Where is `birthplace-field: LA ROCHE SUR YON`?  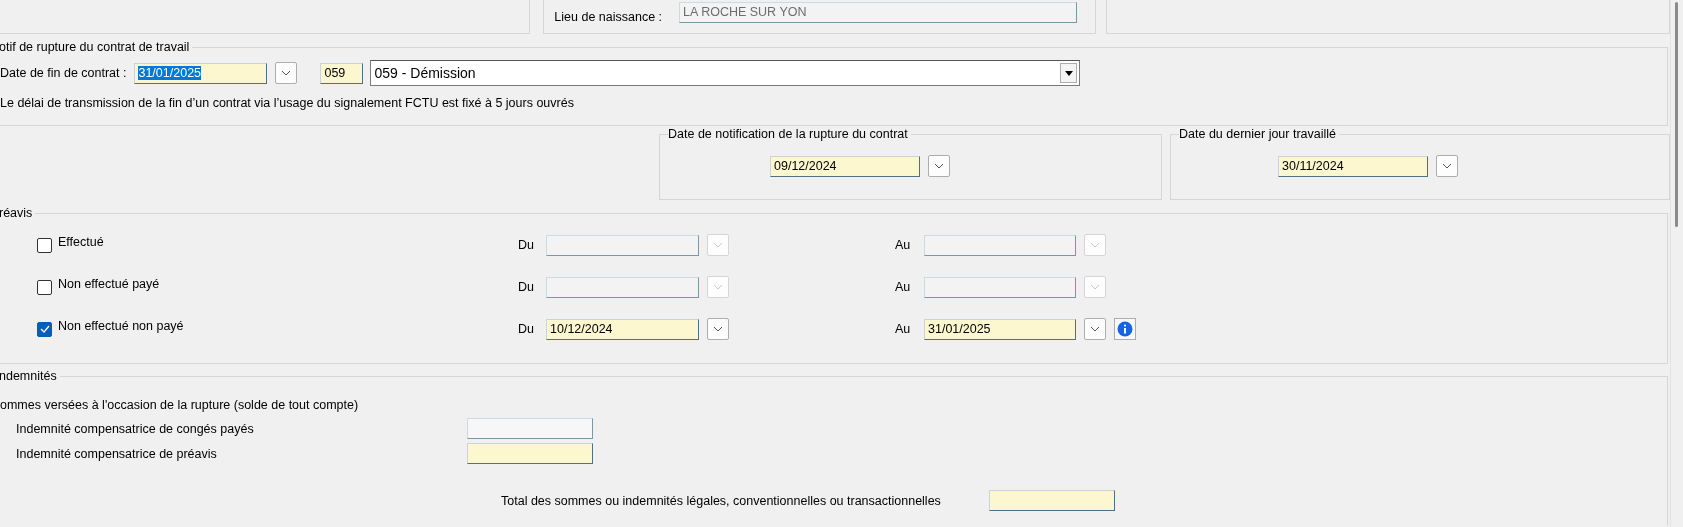 birthplace-field: LA ROCHE SUR YON is located at coordinates (878, 12).